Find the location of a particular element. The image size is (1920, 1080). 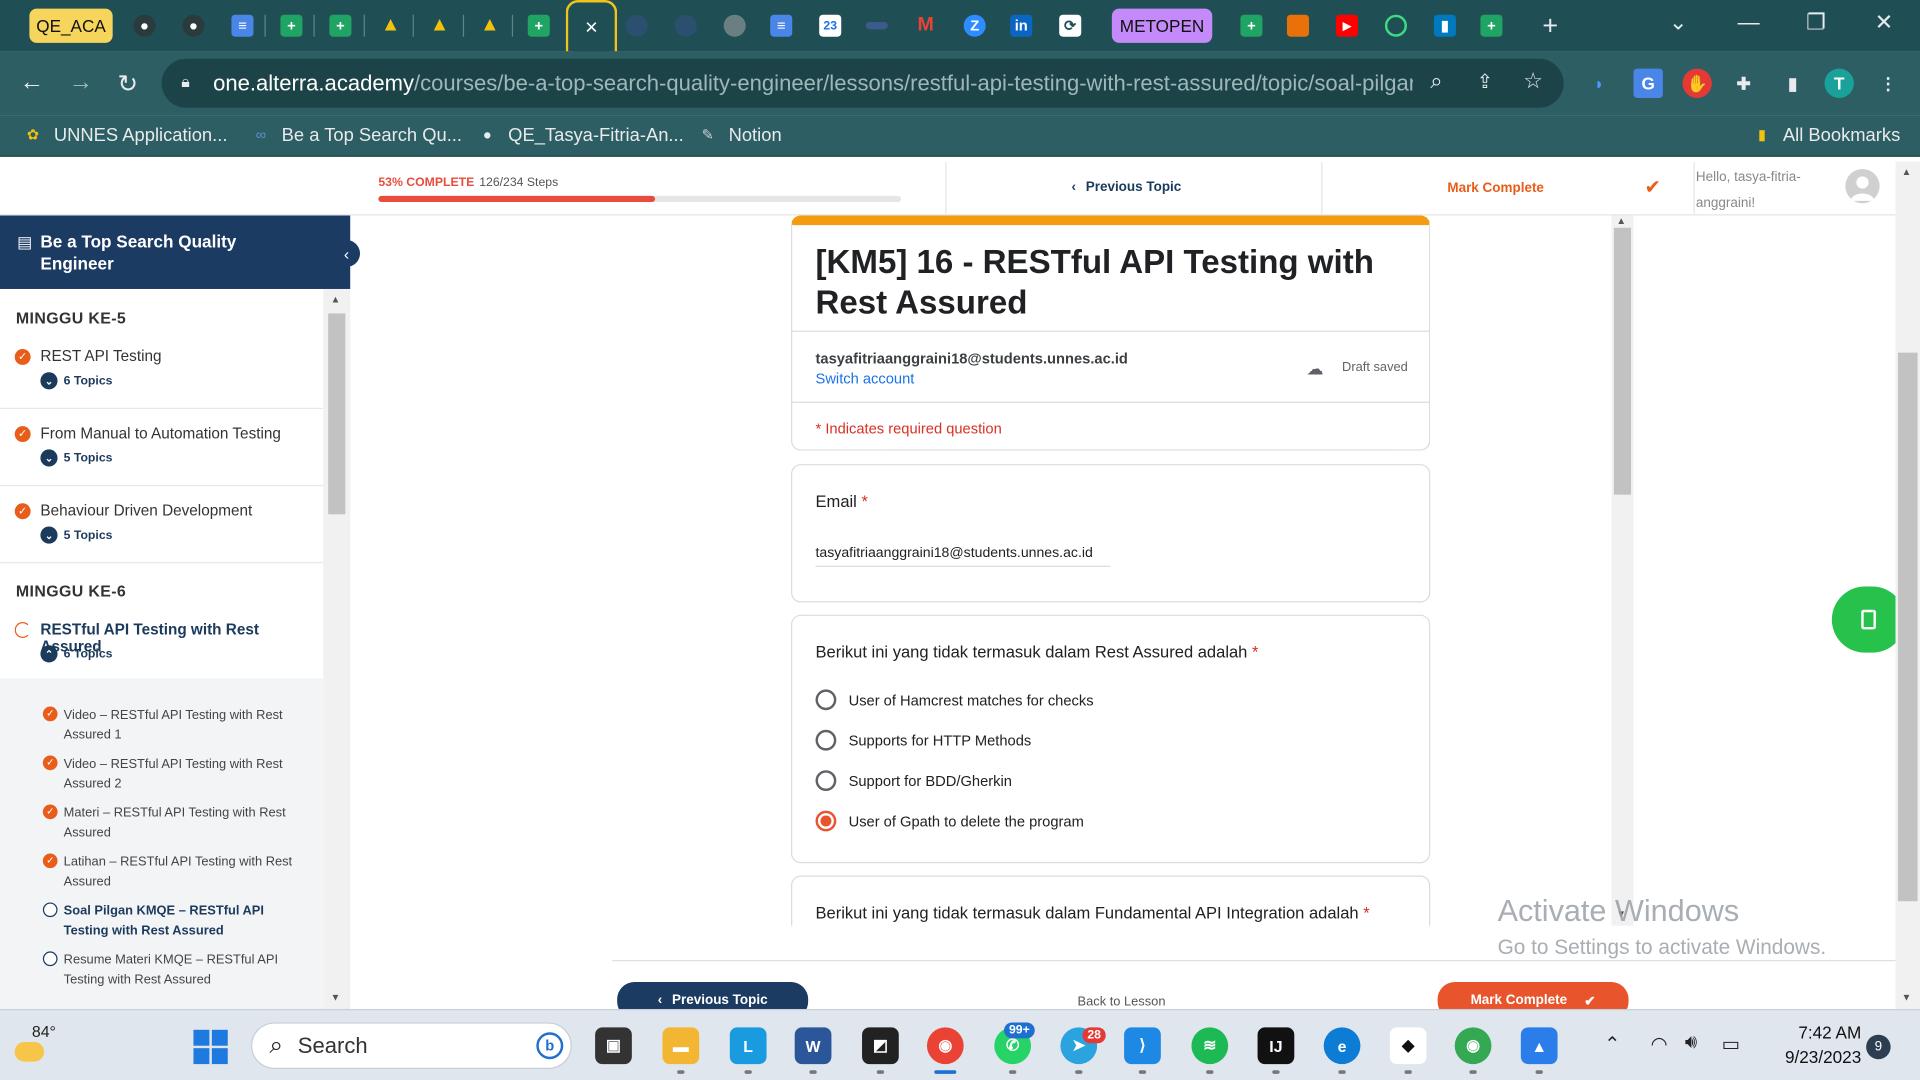

mark-complete-link: Mark Complete is located at coordinates (1495, 188).